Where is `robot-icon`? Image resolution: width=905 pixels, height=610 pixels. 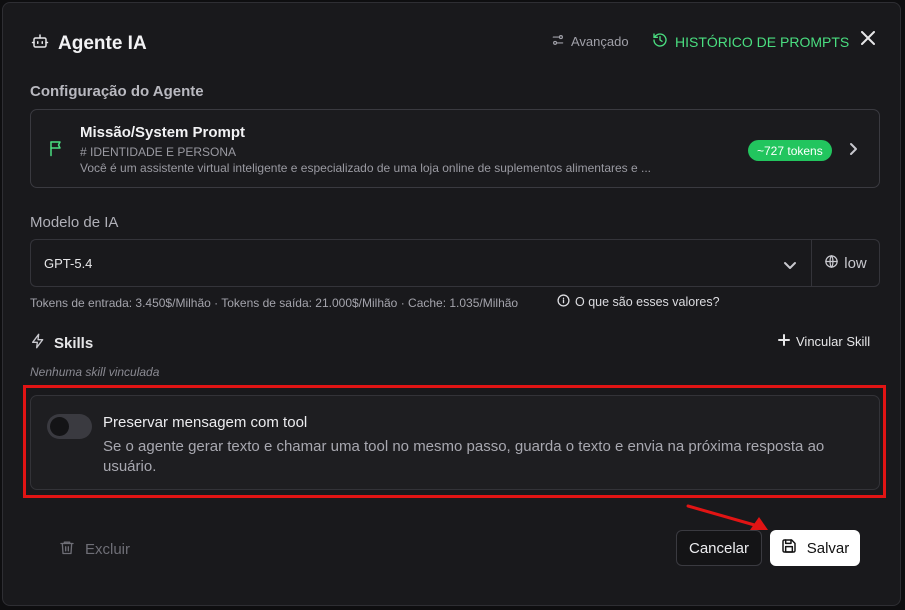 robot-icon is located at coordinates (40, 43).